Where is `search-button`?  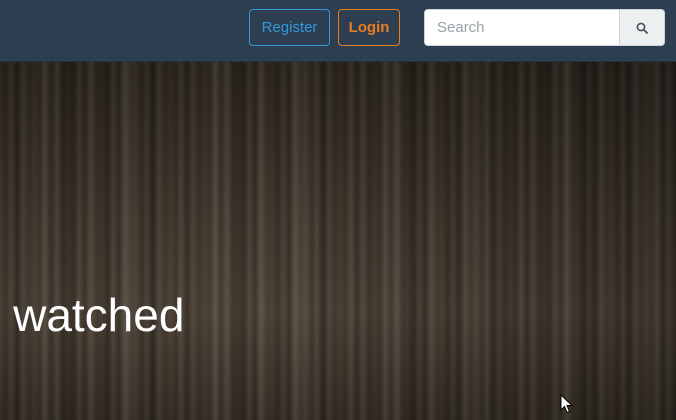
search-button is located at coordinates (642, 27).